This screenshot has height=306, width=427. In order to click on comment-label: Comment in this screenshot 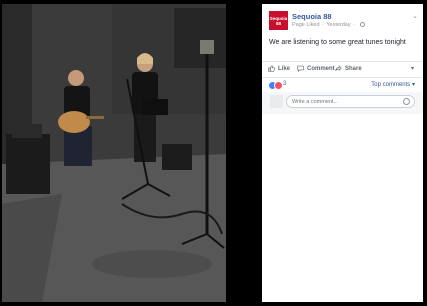, I will do `click(321, 68)`.